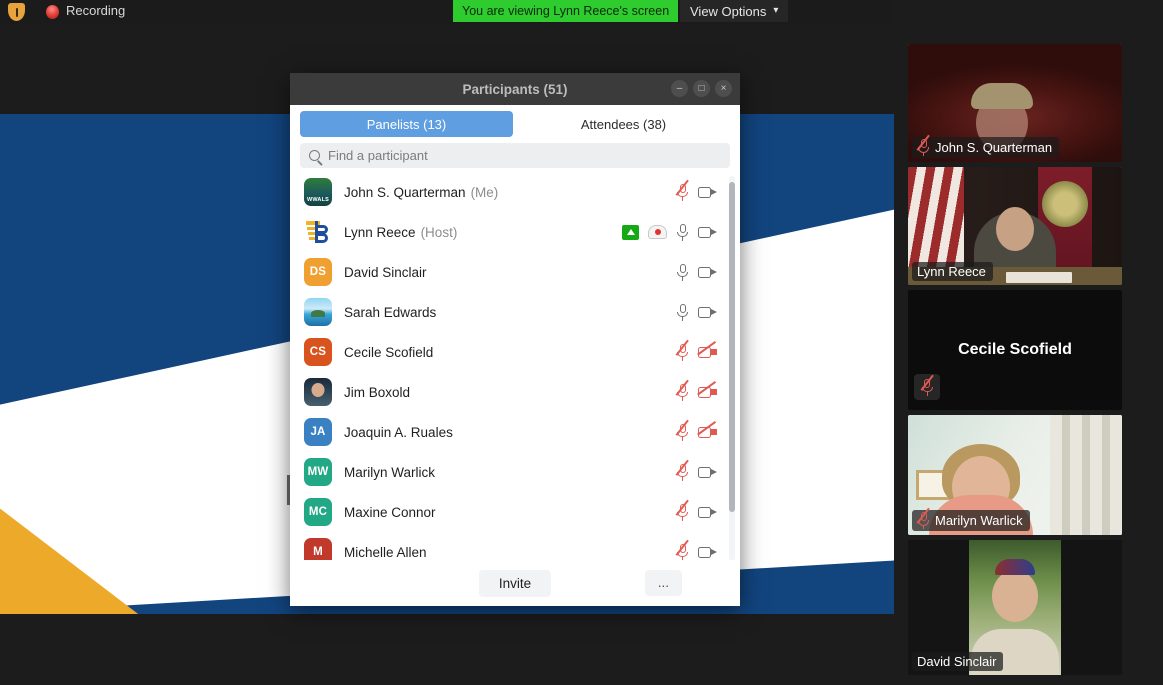 The height and width of the screenshot is (685, 1163). What do you see at coordinates (398, 432) in the screenshot?
I see `participant-name: Joaquin A. Ruales` at bounding box center [398, 432].